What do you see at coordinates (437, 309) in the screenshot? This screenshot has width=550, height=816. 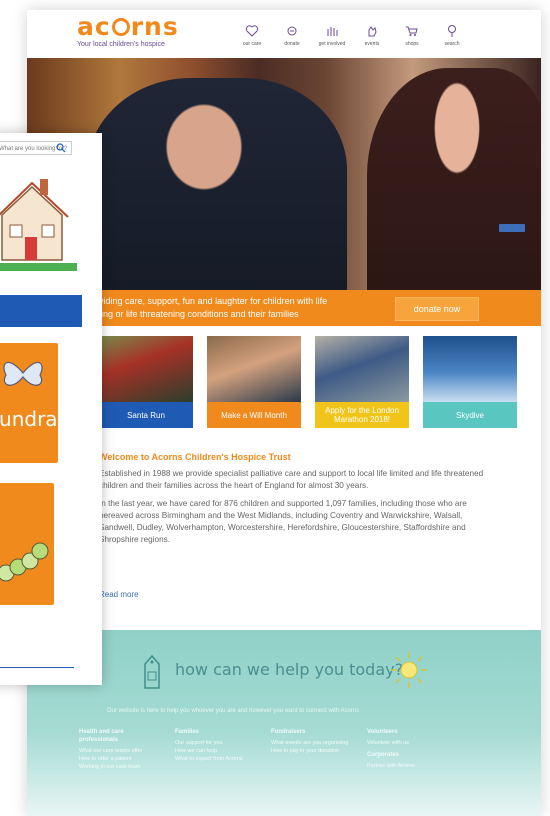 I see `donate-now-button: donate now` at bounding box center [437, 309].